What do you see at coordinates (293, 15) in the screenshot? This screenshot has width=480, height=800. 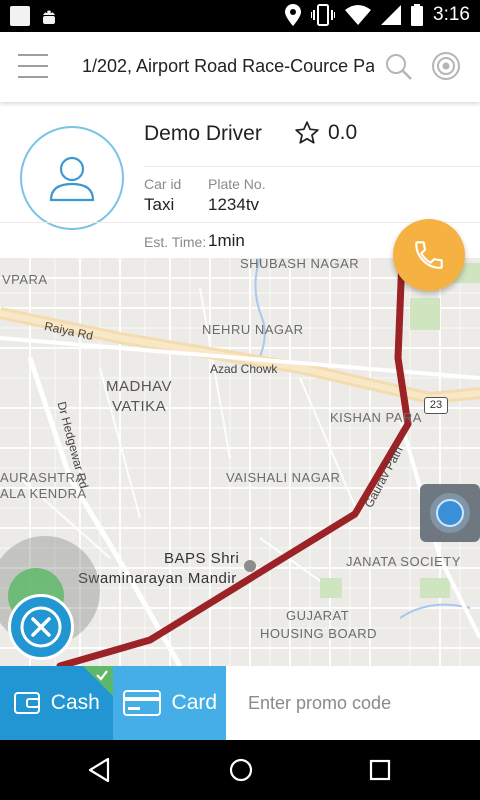 I see `location-icon` at bounding box center [293, 15].